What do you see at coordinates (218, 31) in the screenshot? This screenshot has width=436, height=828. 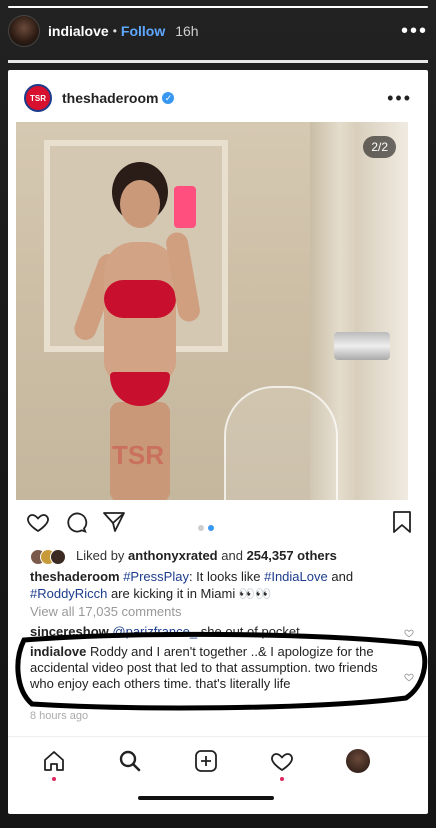 I see `story-header: indialove • Follow 16h •••` at bounding box center [218, 31].